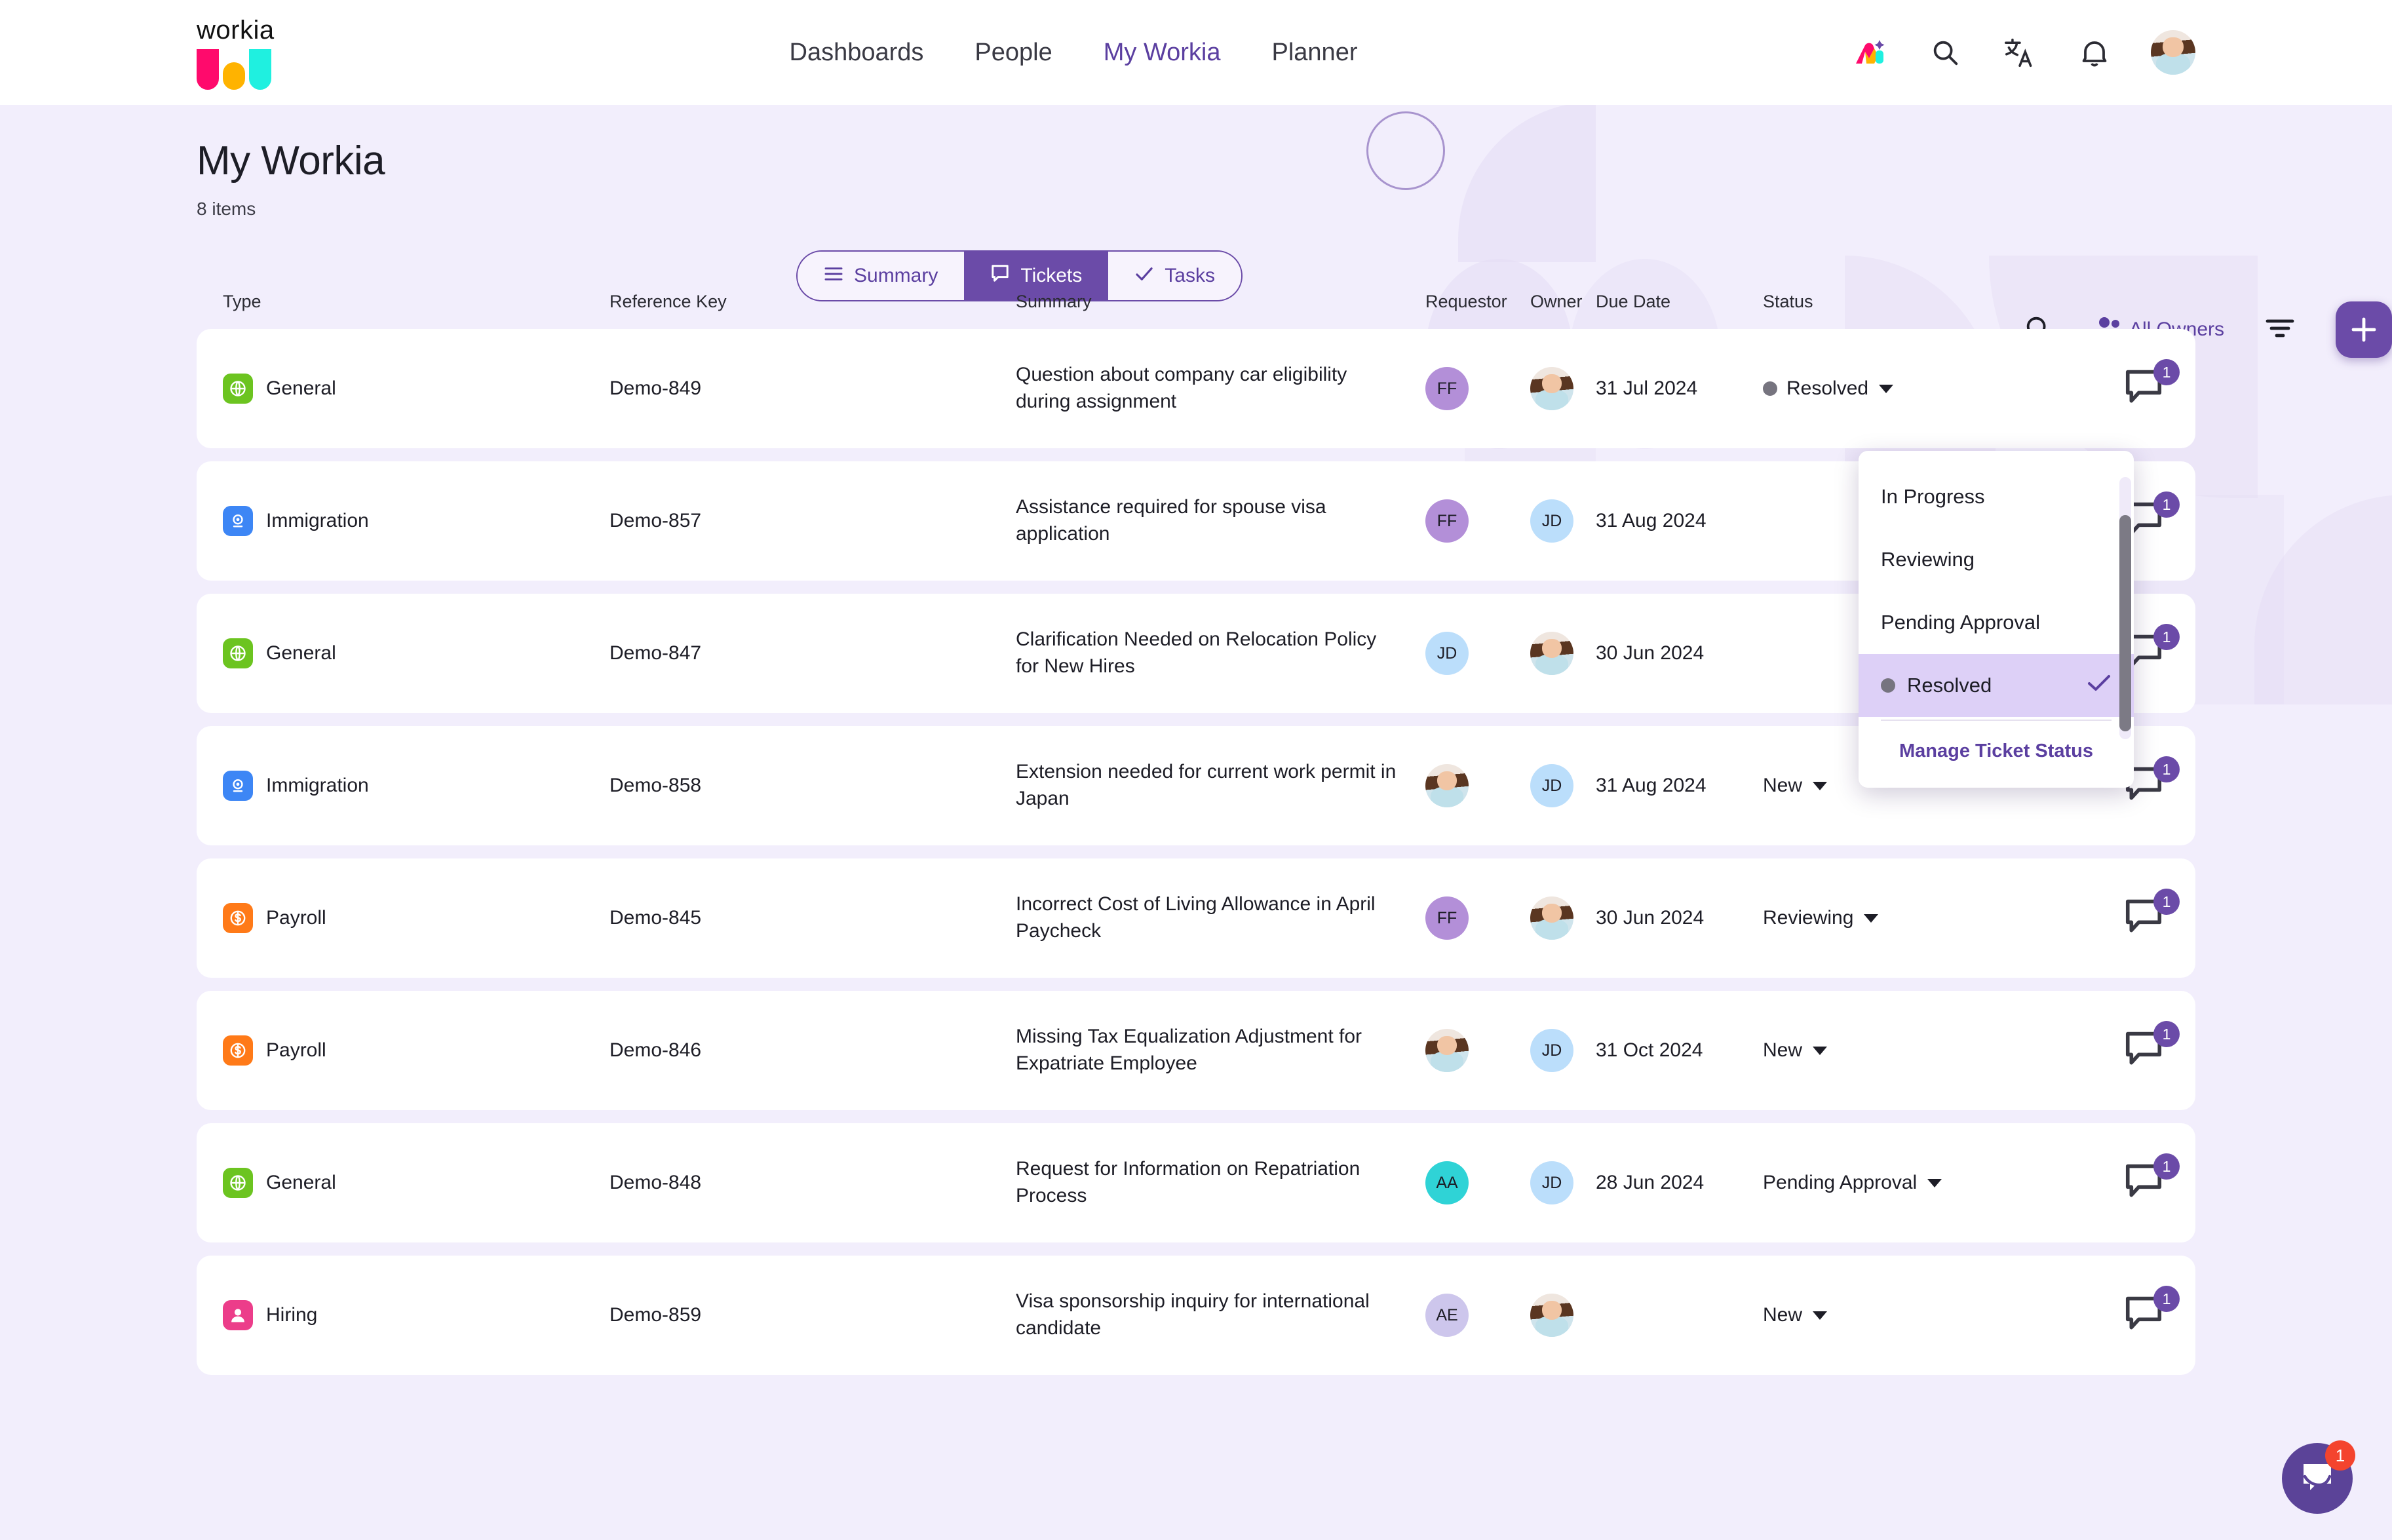 This screenshot has height=1540, width=2392. I want to click on cell-status: Reviewing 1, so click(1971, 913).